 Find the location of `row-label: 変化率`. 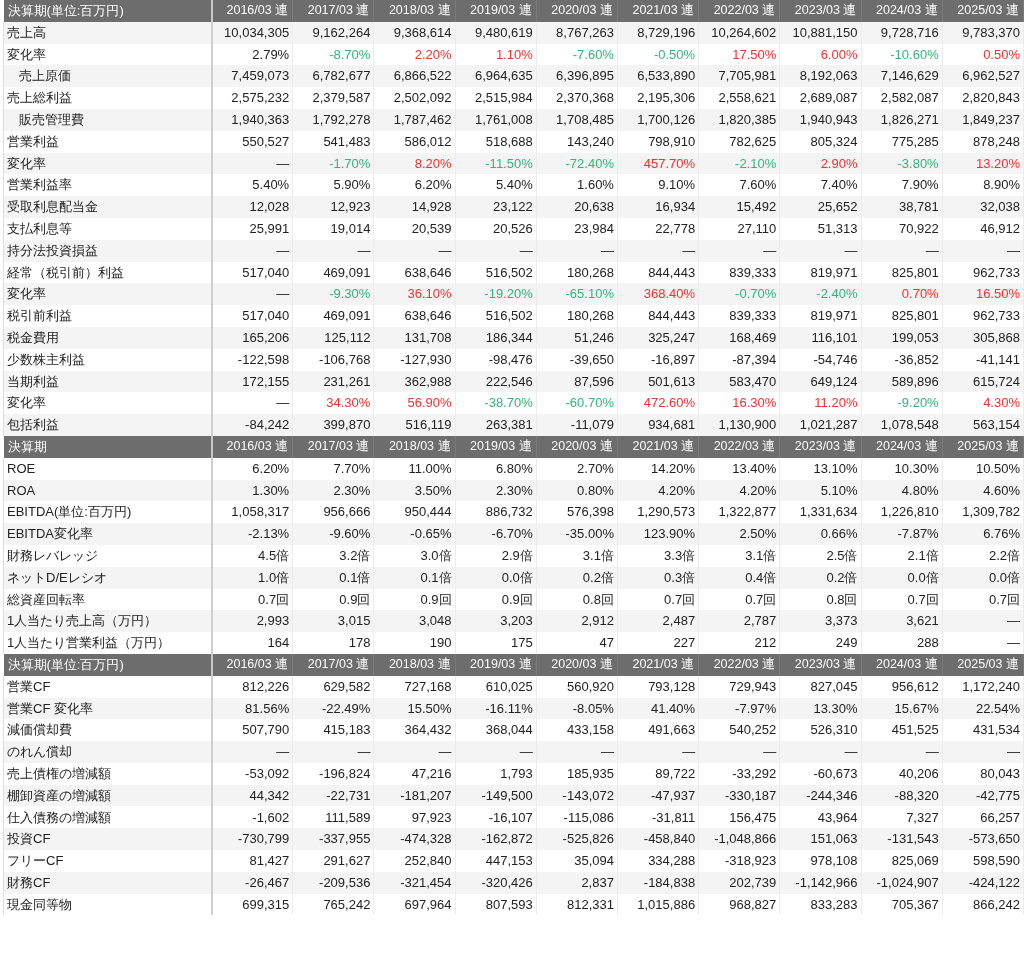

row-label: 変化率 is located at coordinates (26, 294).